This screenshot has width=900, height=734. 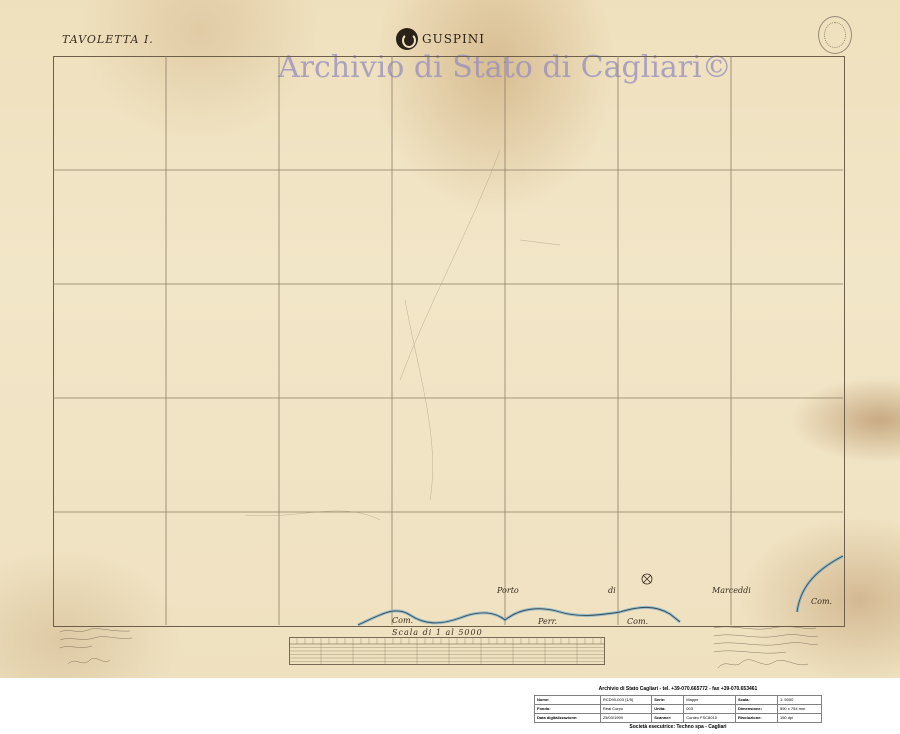 I want to click on coastline, so click(x=600, y=590).